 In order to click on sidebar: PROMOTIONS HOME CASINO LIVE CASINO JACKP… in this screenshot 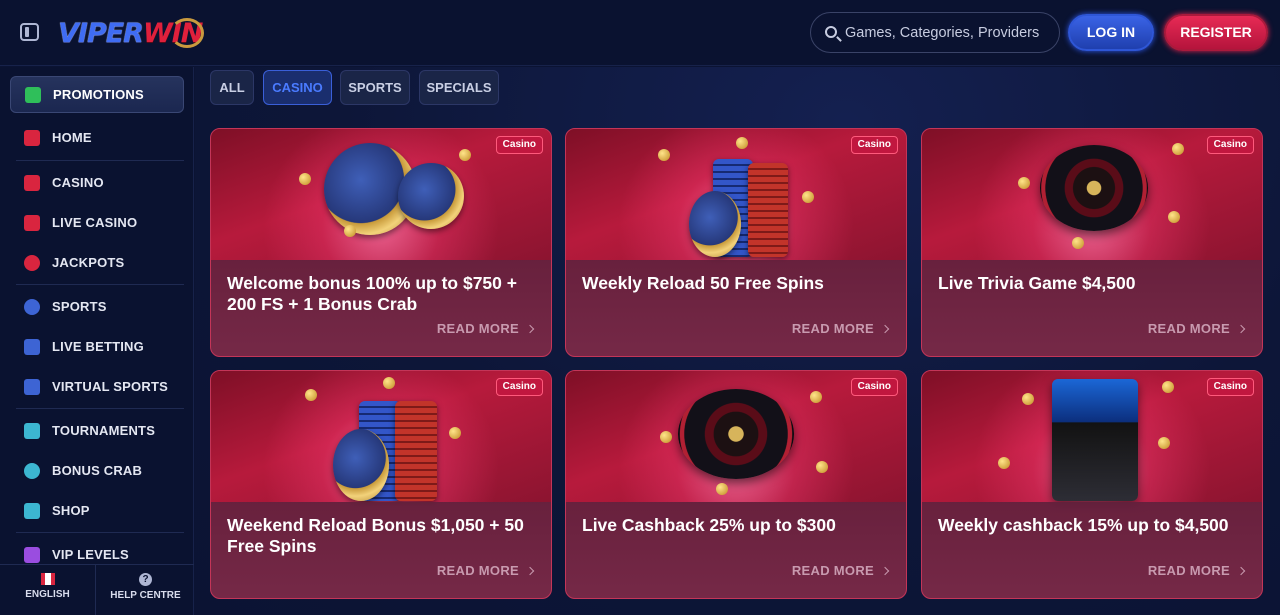, I will do `click(97, 341)`.